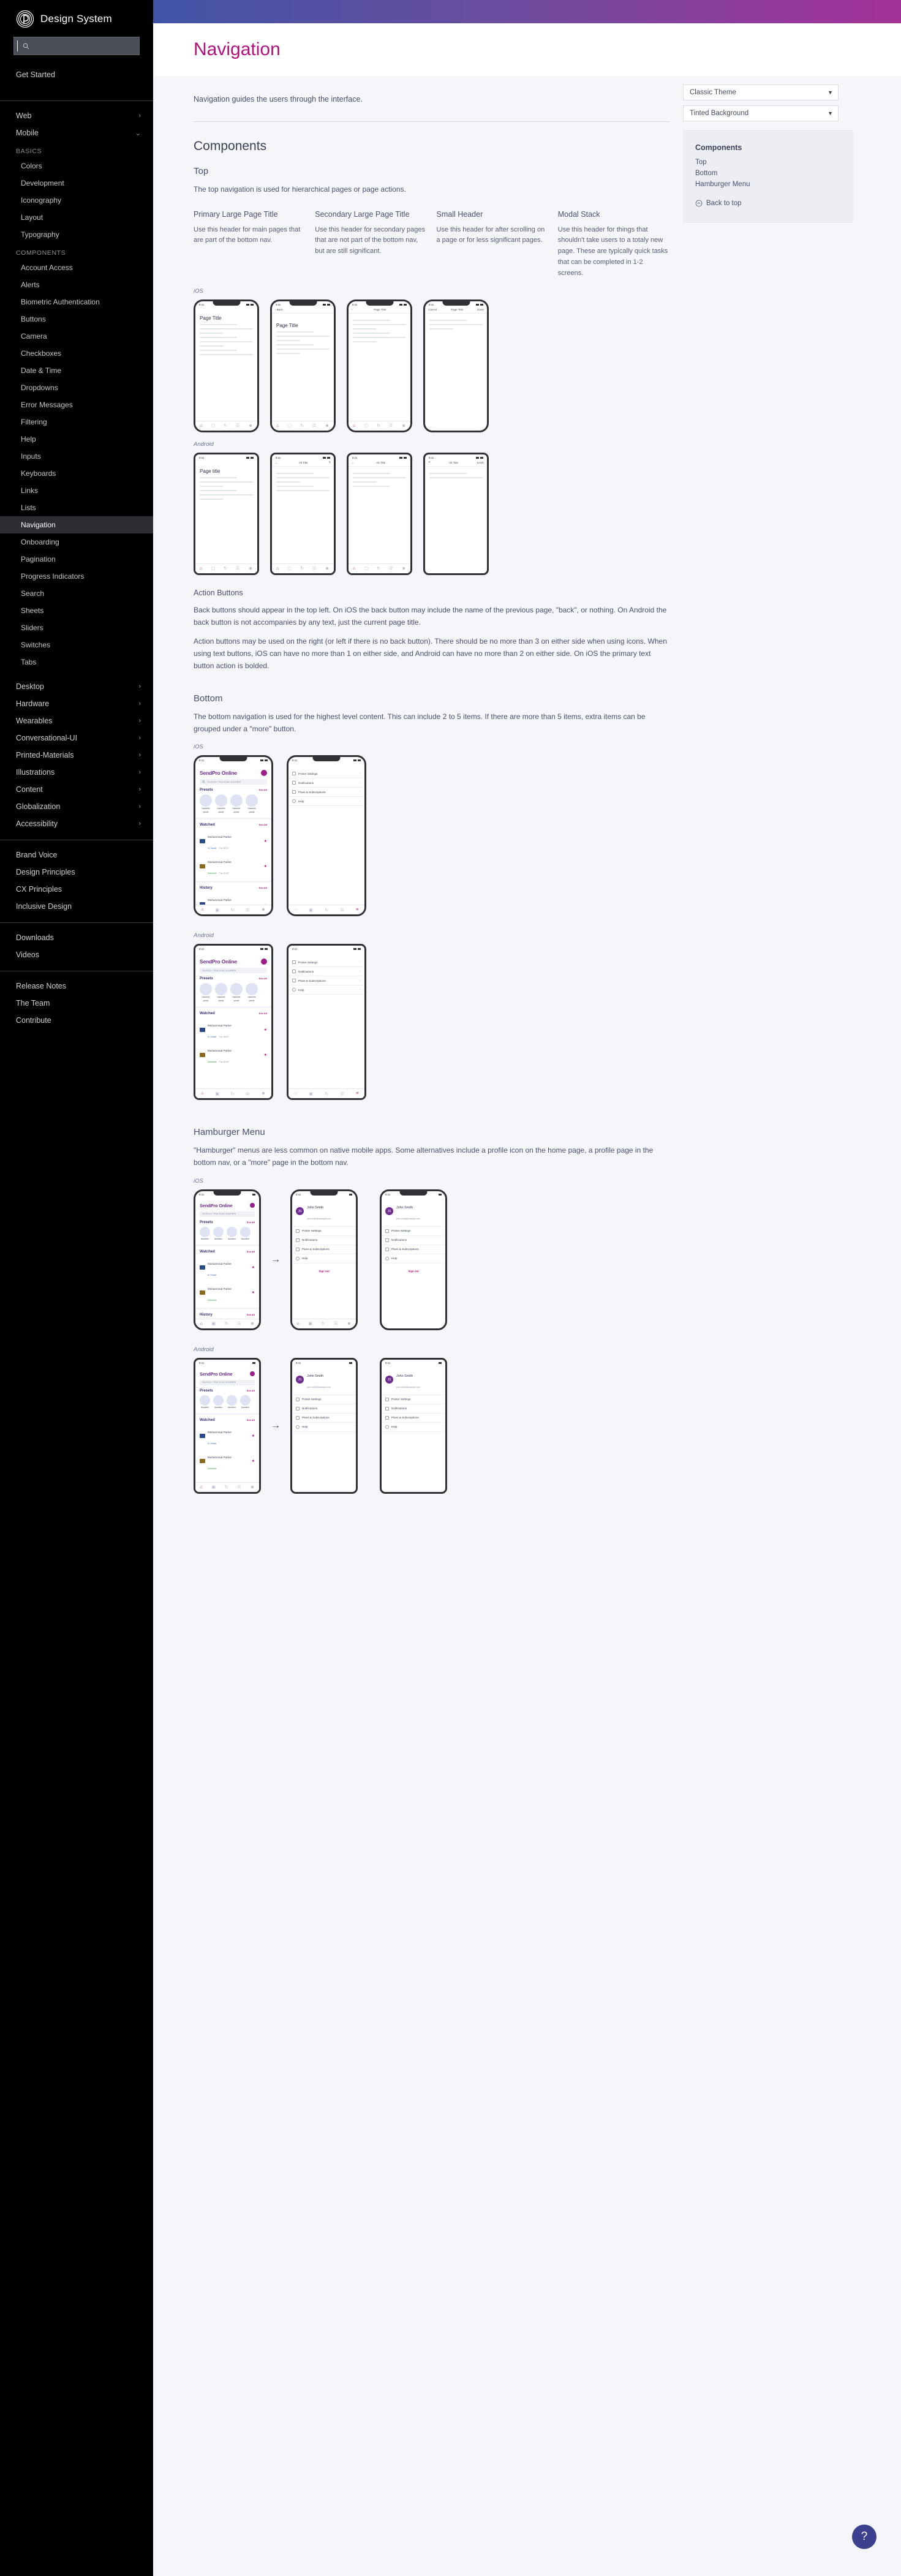 The height and width of the screenshot is (2576, 901). I want to click on tracking-row: Muhammad Parker In-Transit Tue 10/15 ★, so click(233, 841).